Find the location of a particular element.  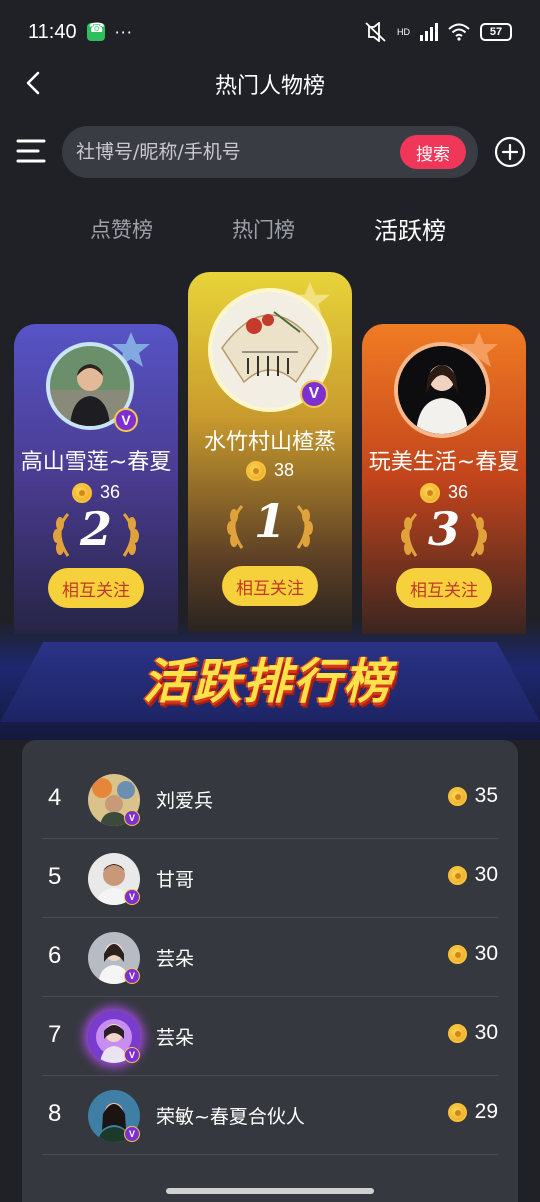

mute-icon is located at coordinates (375, 32).